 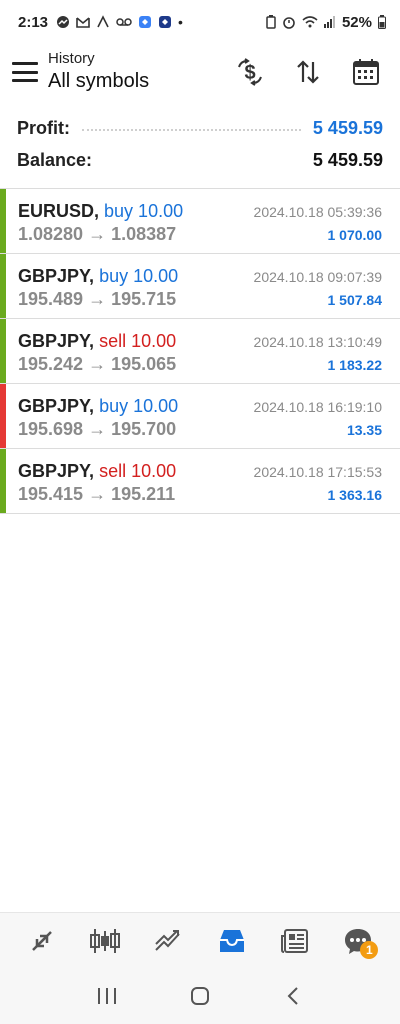 I want to click on balance-label: Balance:, so click(x=55, y=159).